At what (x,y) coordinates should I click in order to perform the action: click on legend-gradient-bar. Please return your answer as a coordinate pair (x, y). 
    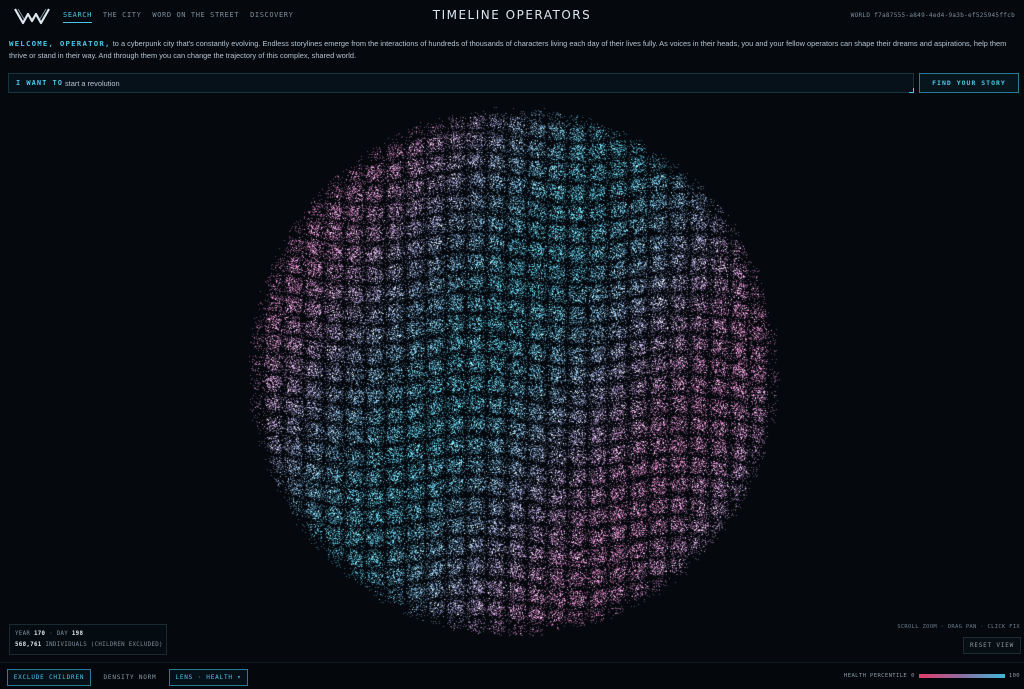
    Looking at the image, I should click on (961, 676).